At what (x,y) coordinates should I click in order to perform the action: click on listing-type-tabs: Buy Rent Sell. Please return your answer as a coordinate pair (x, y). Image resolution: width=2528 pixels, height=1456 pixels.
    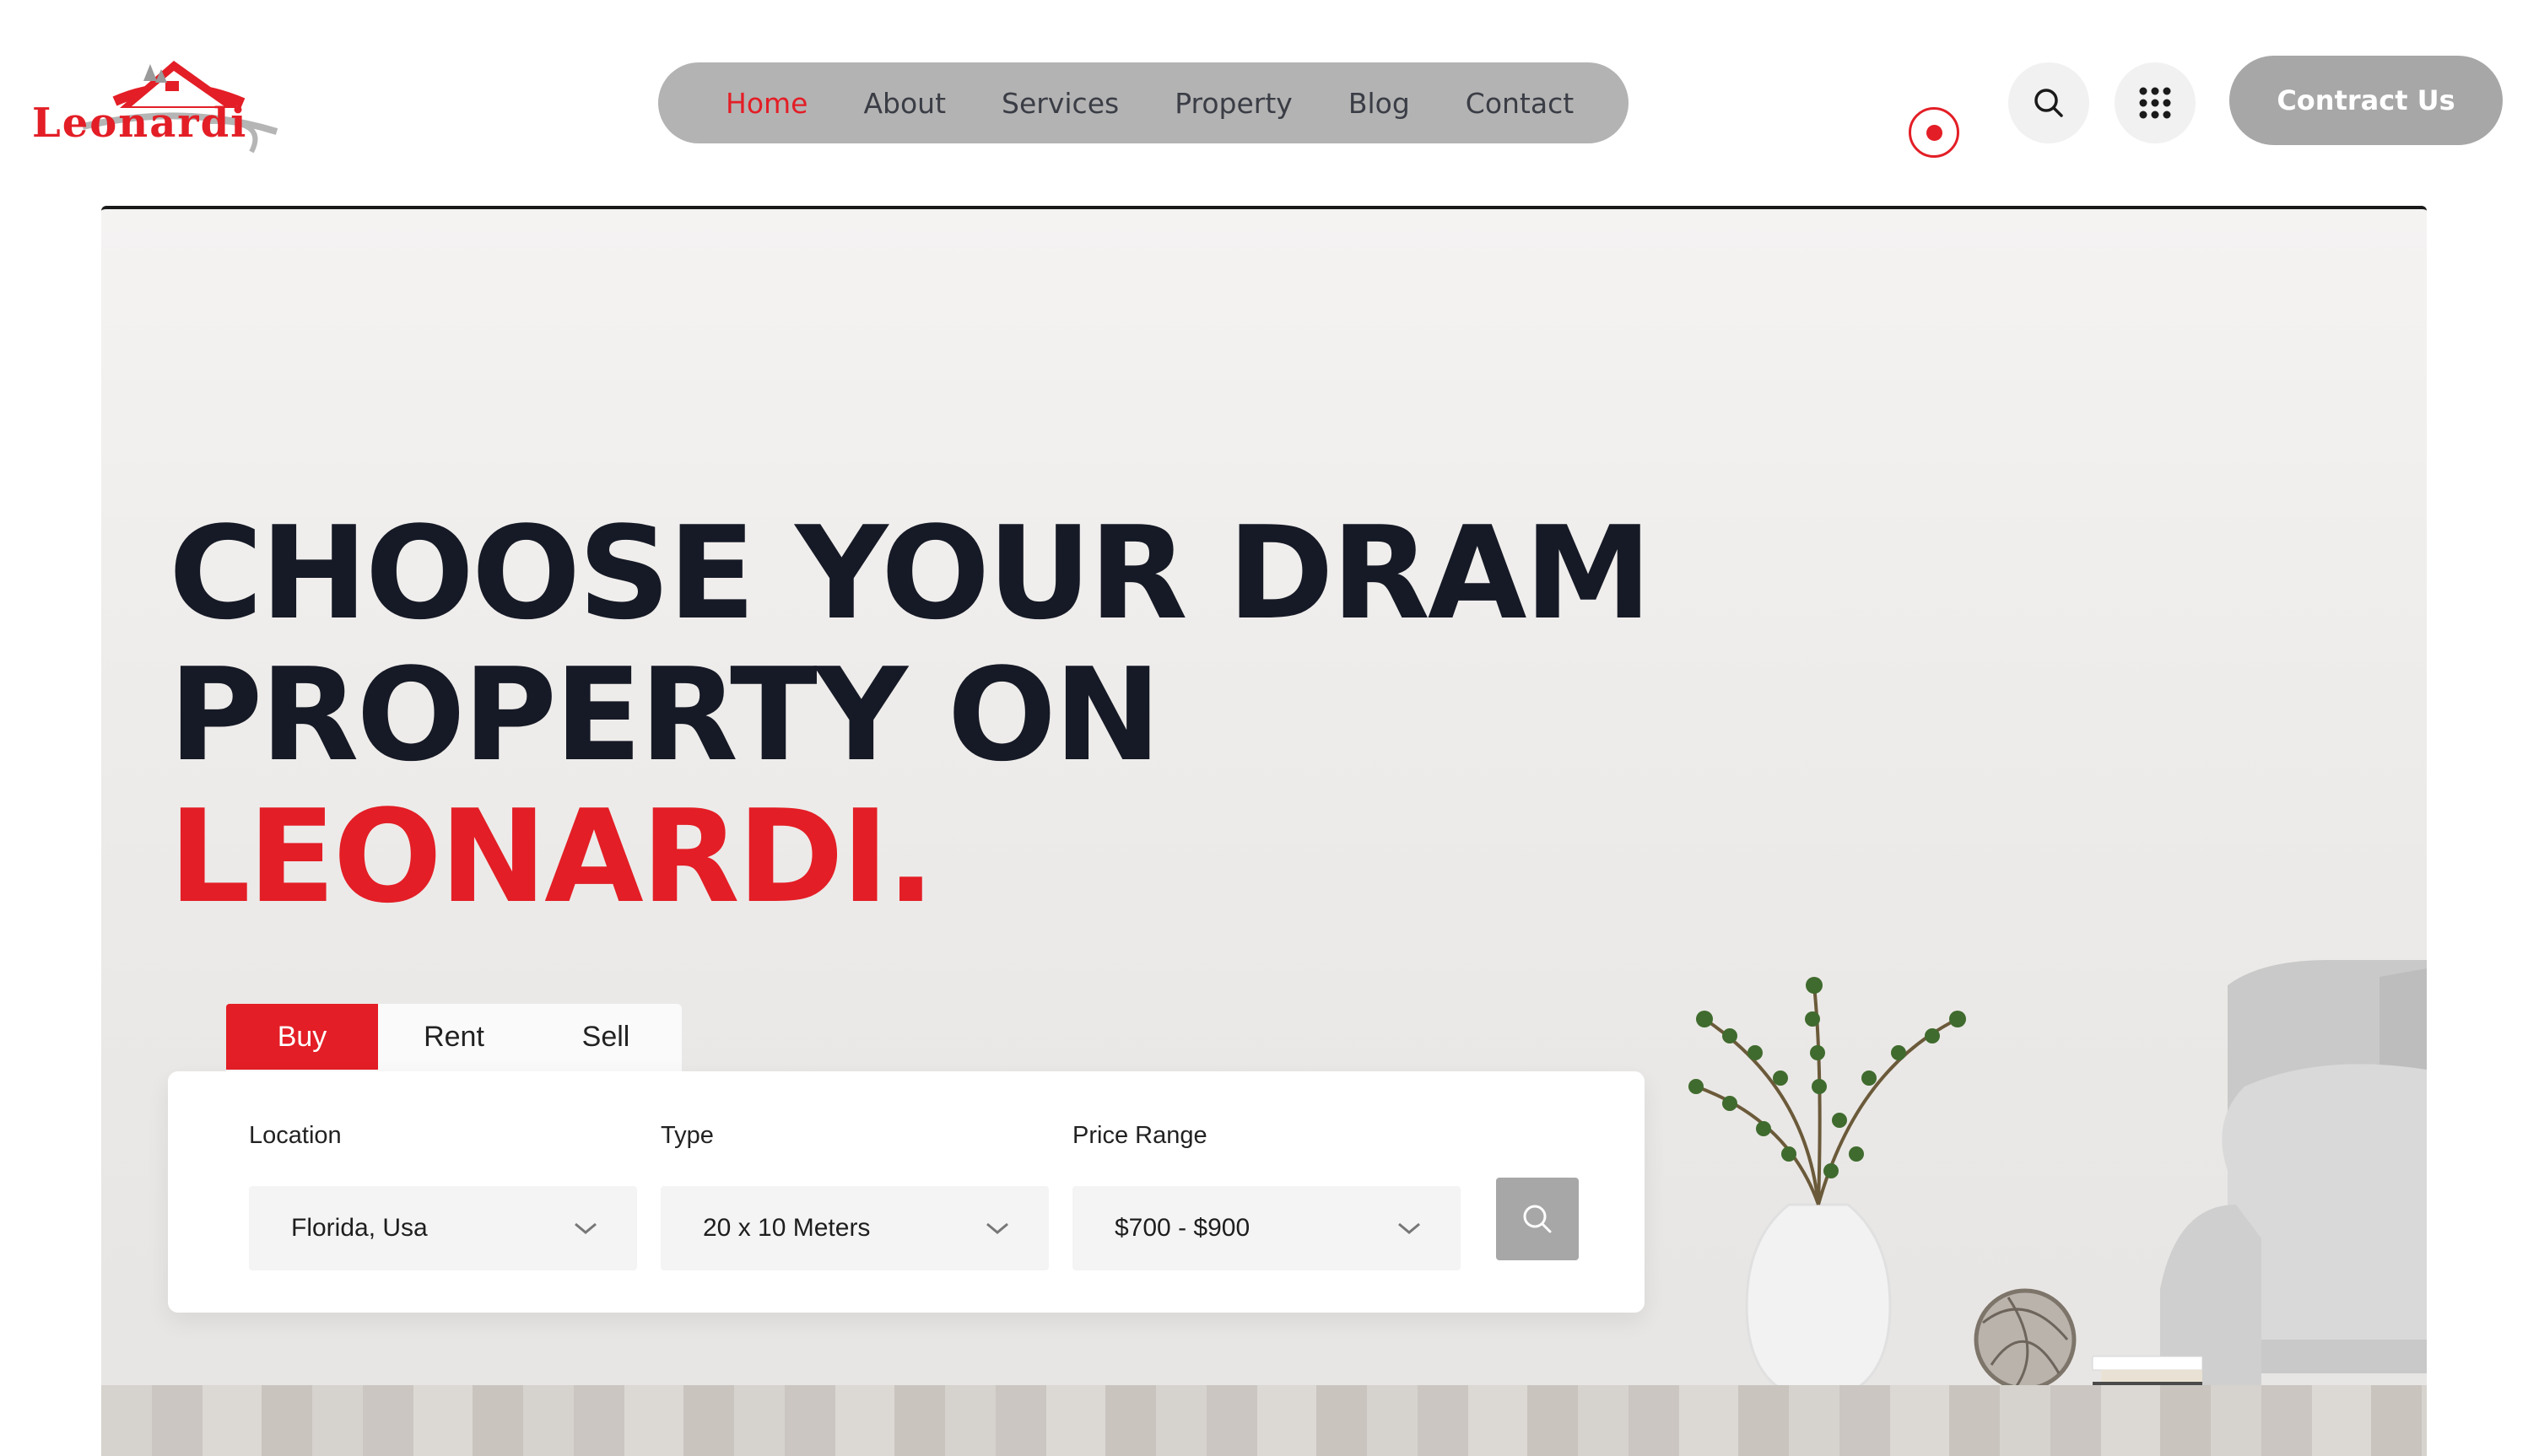
    Looking at the image, I should click on (454, 1037).